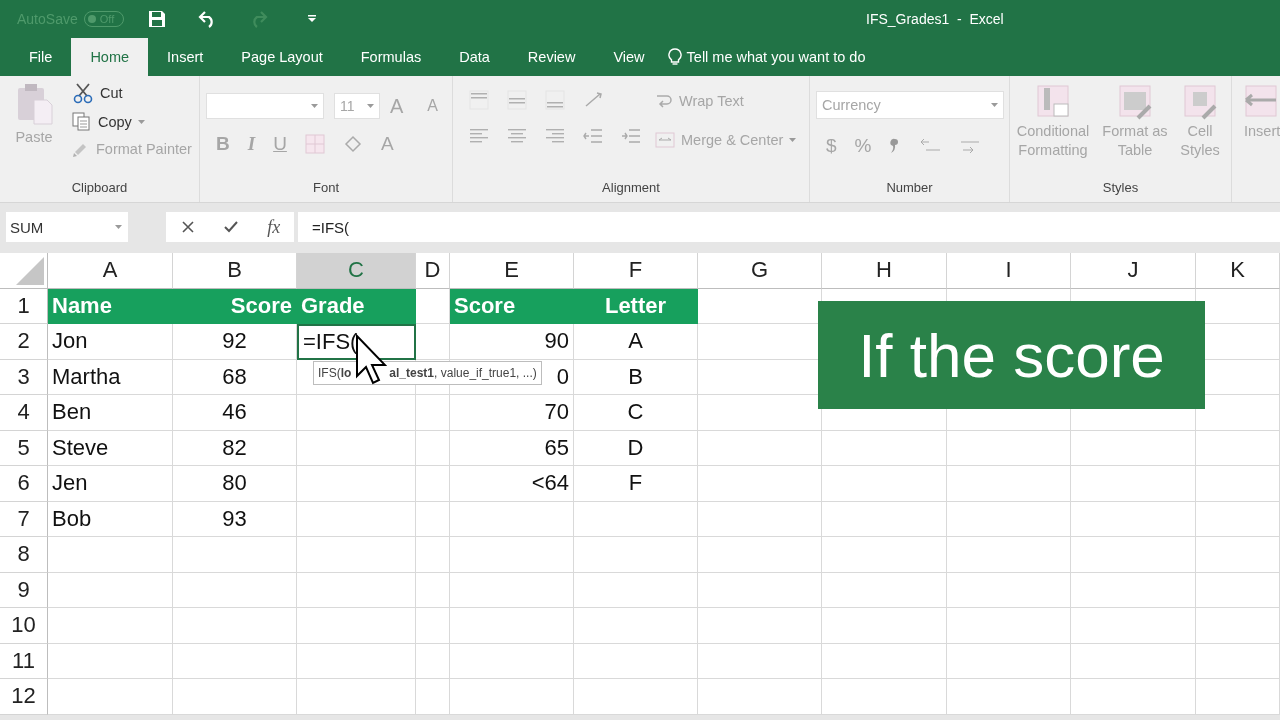  Describe the element at coordinates (235, 342) in the screenshot. I see `table-cell: 92` at that location.